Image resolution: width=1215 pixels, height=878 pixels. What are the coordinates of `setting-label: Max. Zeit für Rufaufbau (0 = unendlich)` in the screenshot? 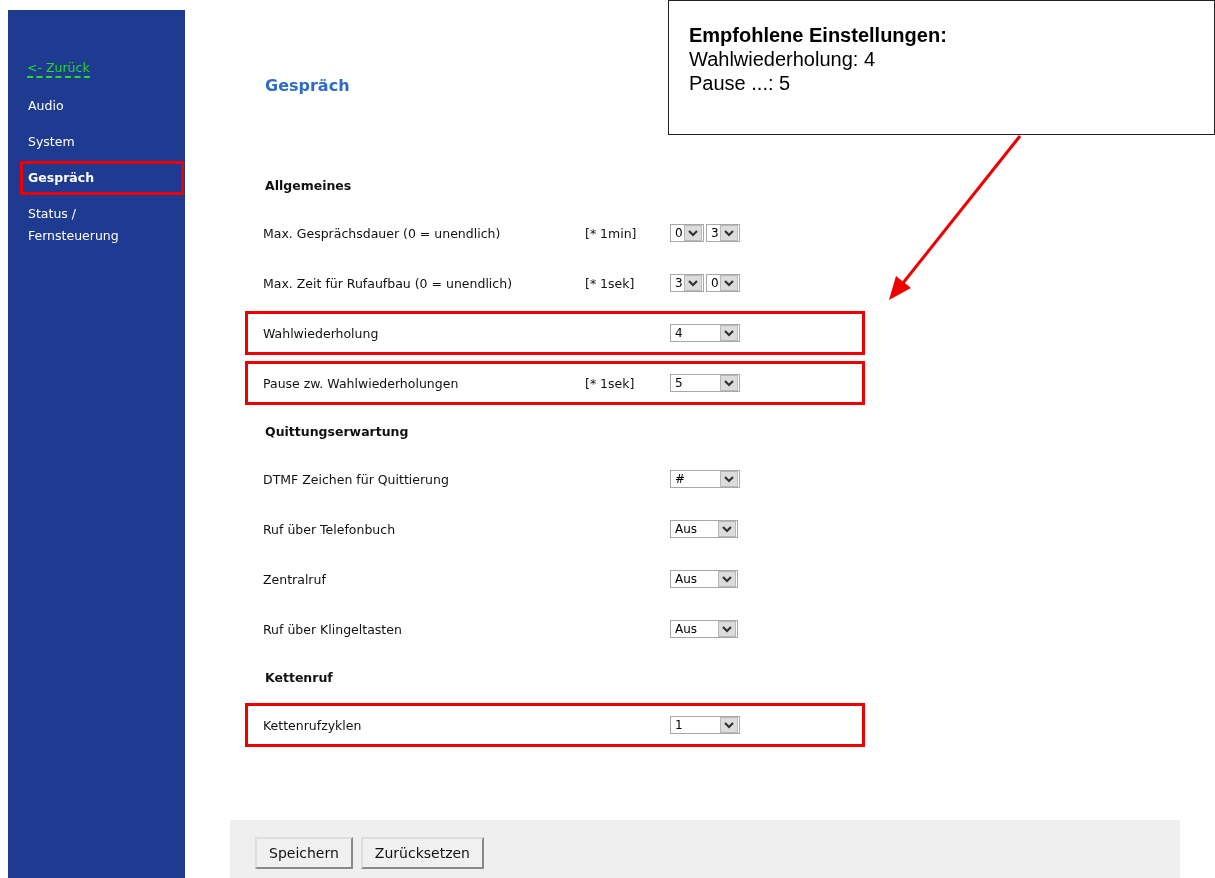 It's located at (388, 283).